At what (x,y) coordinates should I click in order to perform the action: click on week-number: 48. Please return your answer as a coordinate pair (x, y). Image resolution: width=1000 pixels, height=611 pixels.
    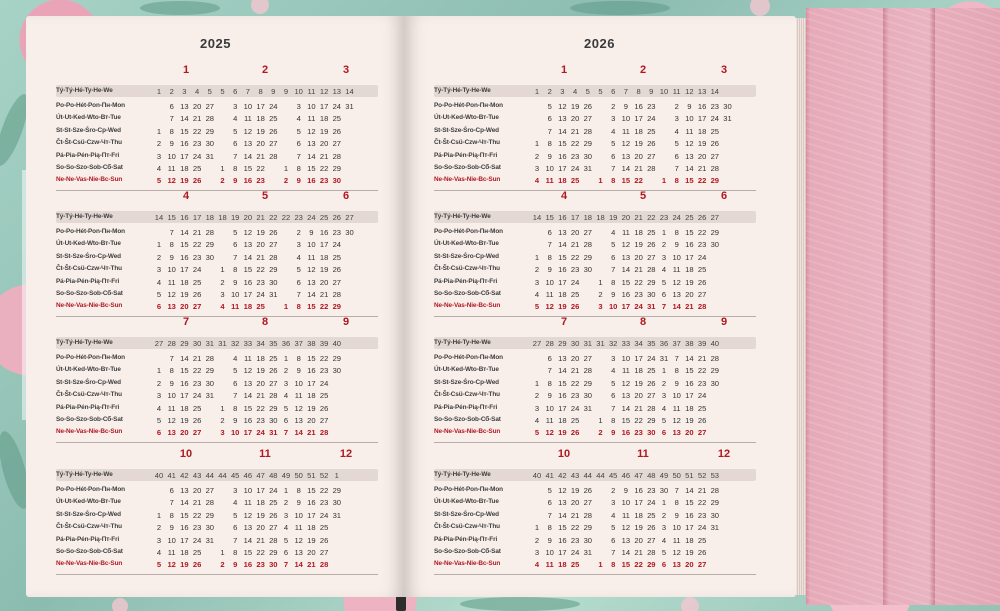
    Looking at the image, I should click on (651, 475).